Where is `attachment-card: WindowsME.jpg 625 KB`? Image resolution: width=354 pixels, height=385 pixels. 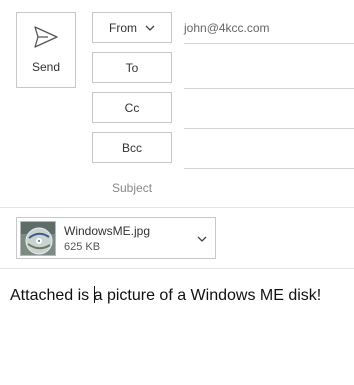
attachment-card: WindowsME.jpg 625 KB is located at coordinates (116, 238).